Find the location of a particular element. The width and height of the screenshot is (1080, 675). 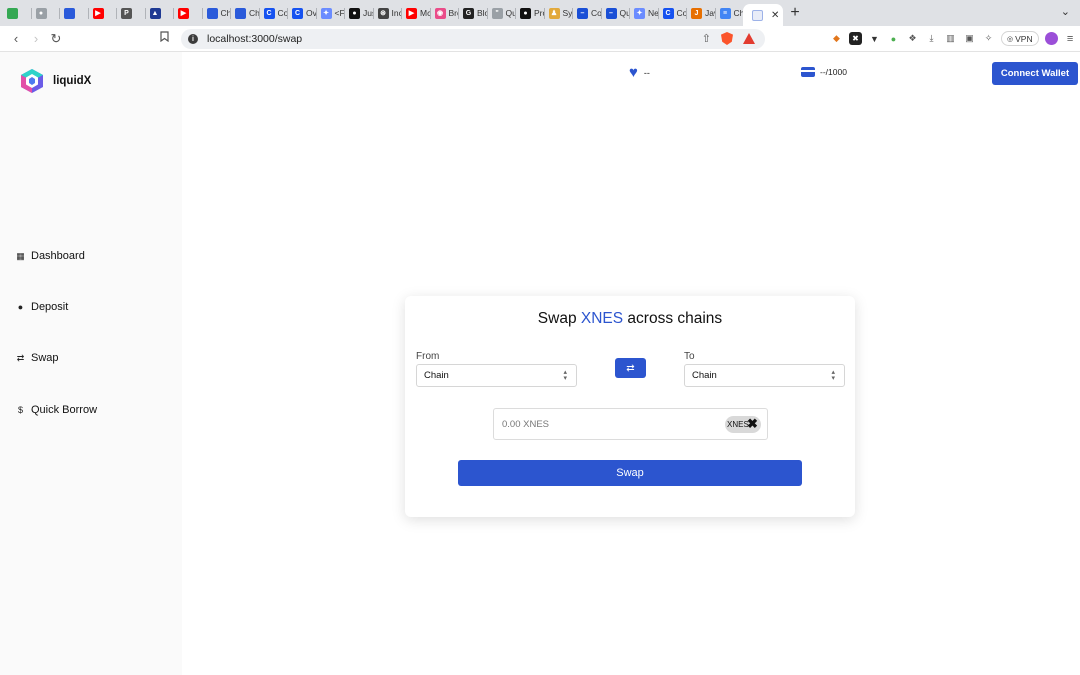

token-symbol: XNES is located at coordinates (738, 424).